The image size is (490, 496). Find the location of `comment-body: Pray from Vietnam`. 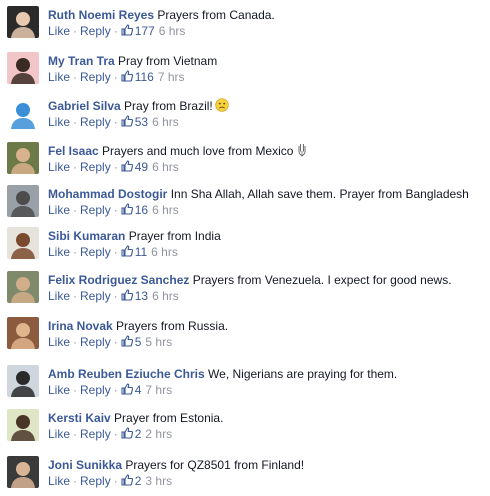

comment-body: Pray from Vietnam is located at coordinates (168, 61).